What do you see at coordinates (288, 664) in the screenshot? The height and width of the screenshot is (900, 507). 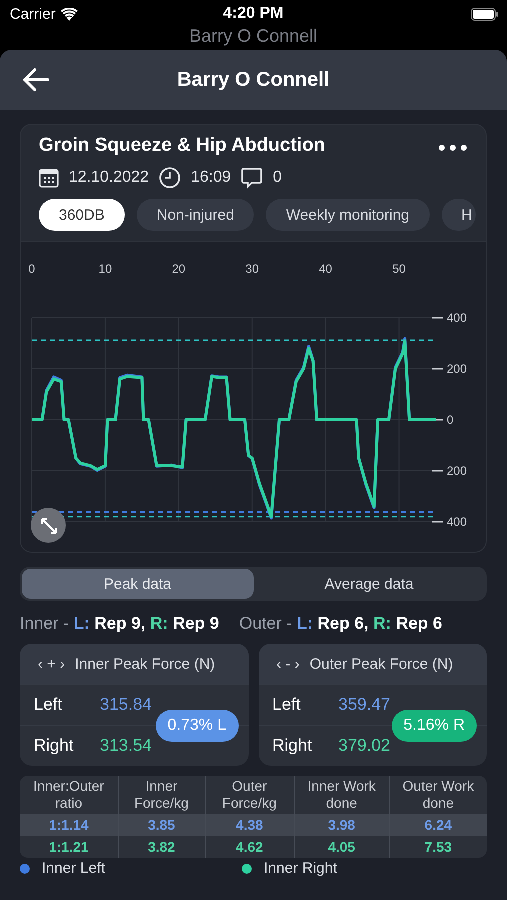 I see `direction-symbol: ‹ - ›` at bounding box center [288, 664].